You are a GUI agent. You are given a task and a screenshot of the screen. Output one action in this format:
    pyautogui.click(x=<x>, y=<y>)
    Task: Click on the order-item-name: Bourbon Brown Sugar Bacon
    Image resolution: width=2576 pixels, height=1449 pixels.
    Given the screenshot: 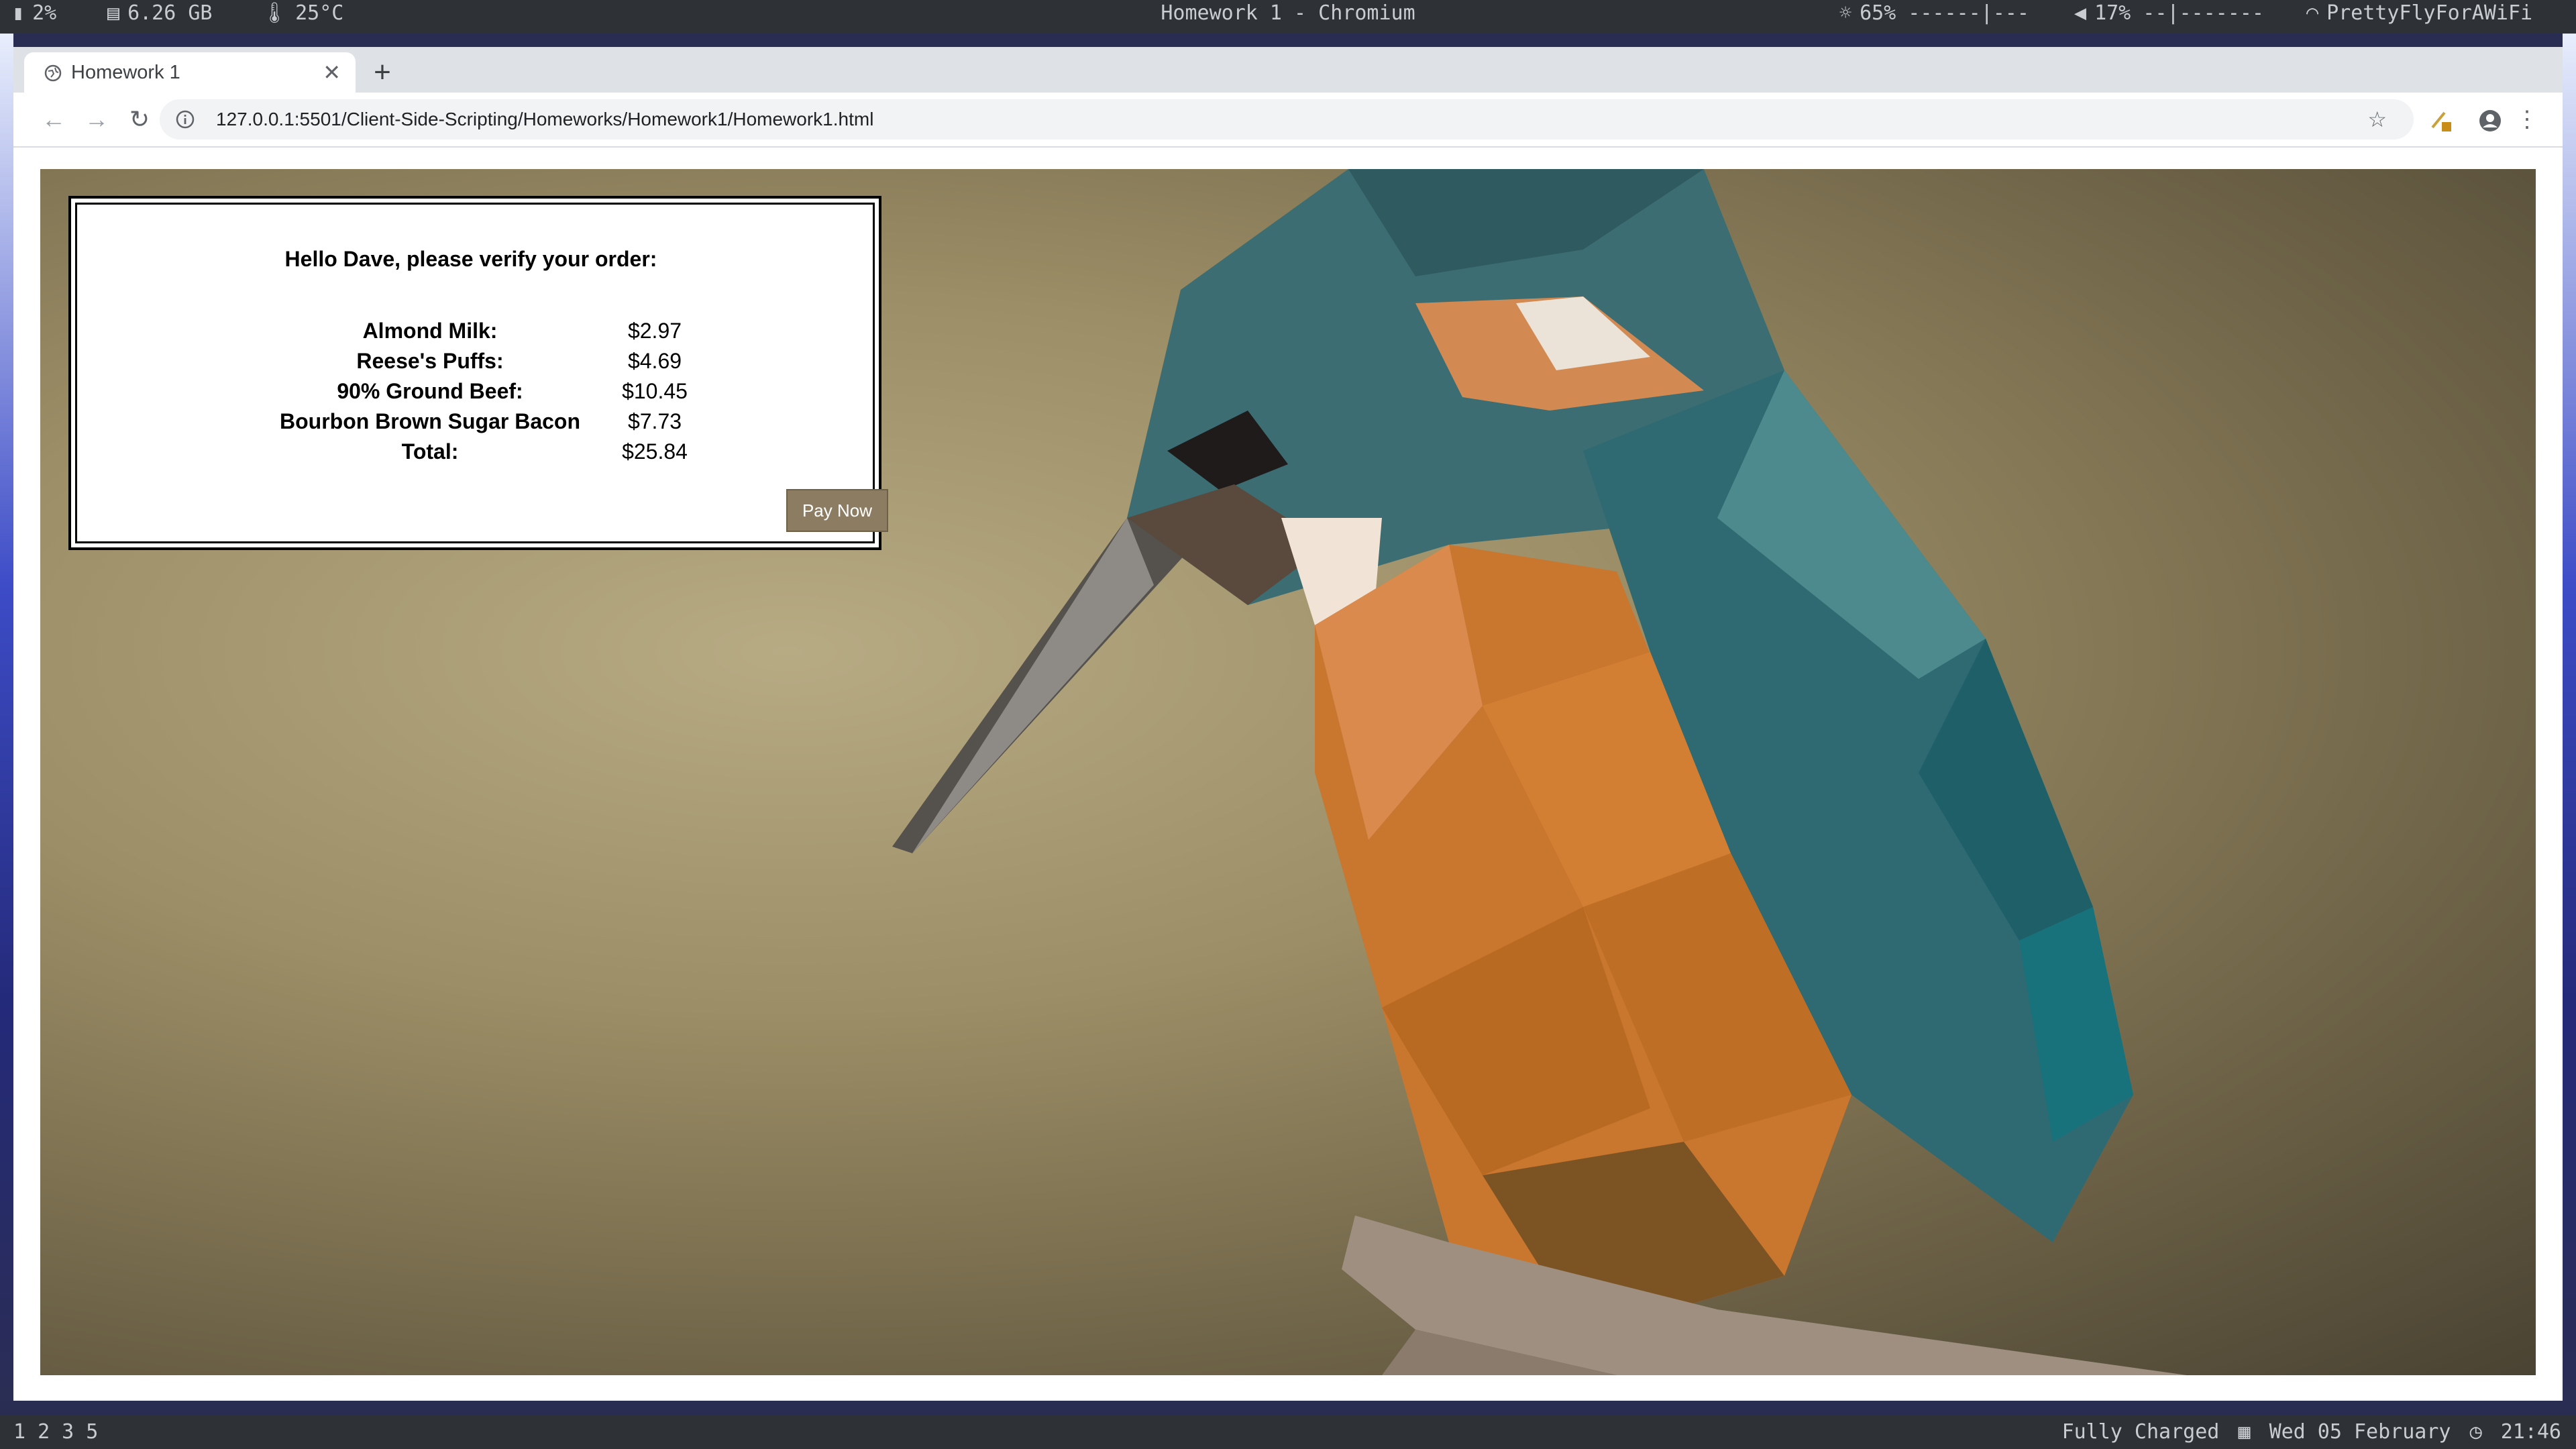 What is the action you would take?
    pyautogui.click(x=430, y=421)
    